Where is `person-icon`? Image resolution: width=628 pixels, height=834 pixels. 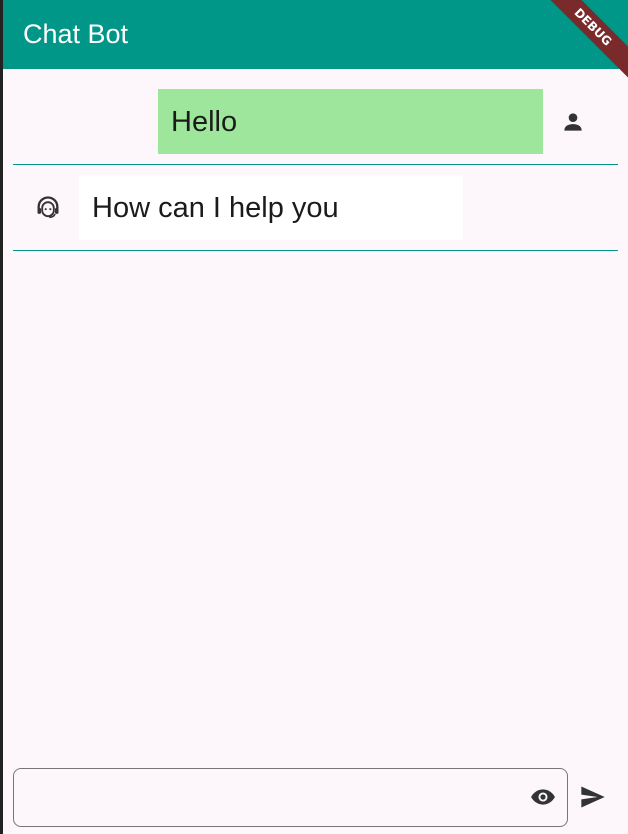 person-icon is located at coordinates (573, 122).